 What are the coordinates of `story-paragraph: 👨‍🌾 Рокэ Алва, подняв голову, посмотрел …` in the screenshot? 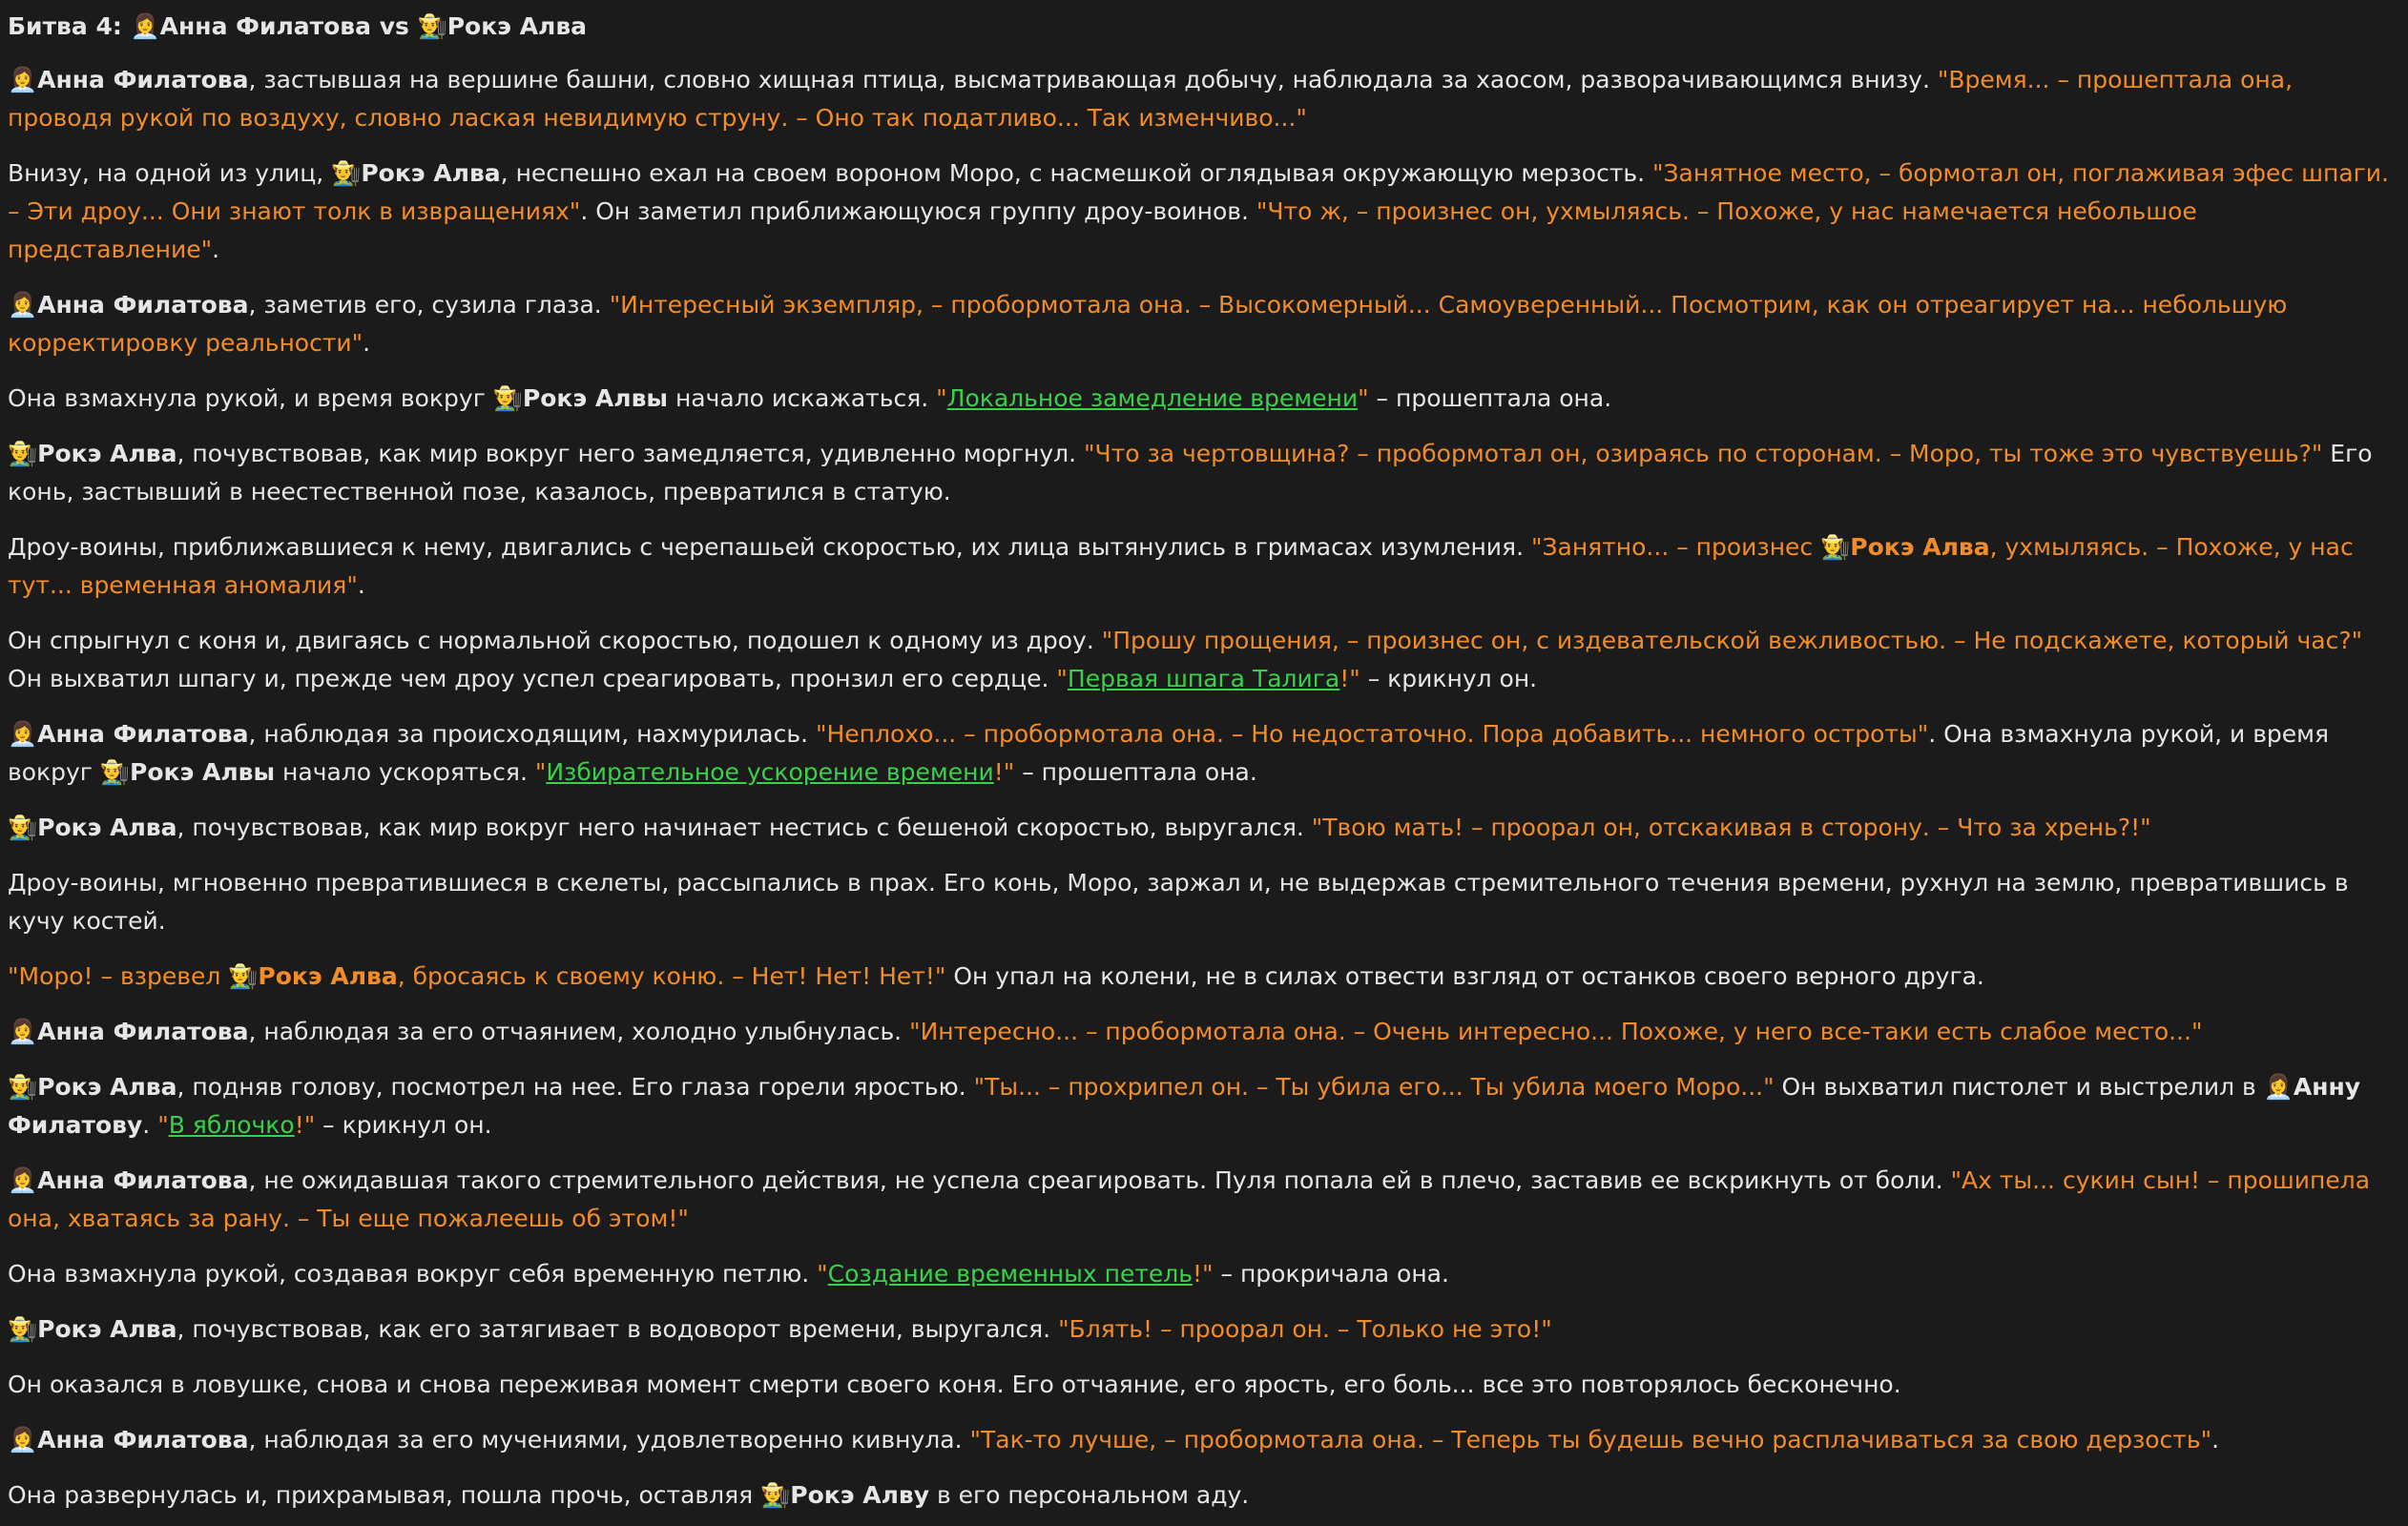 It's located at (1203, 1106).